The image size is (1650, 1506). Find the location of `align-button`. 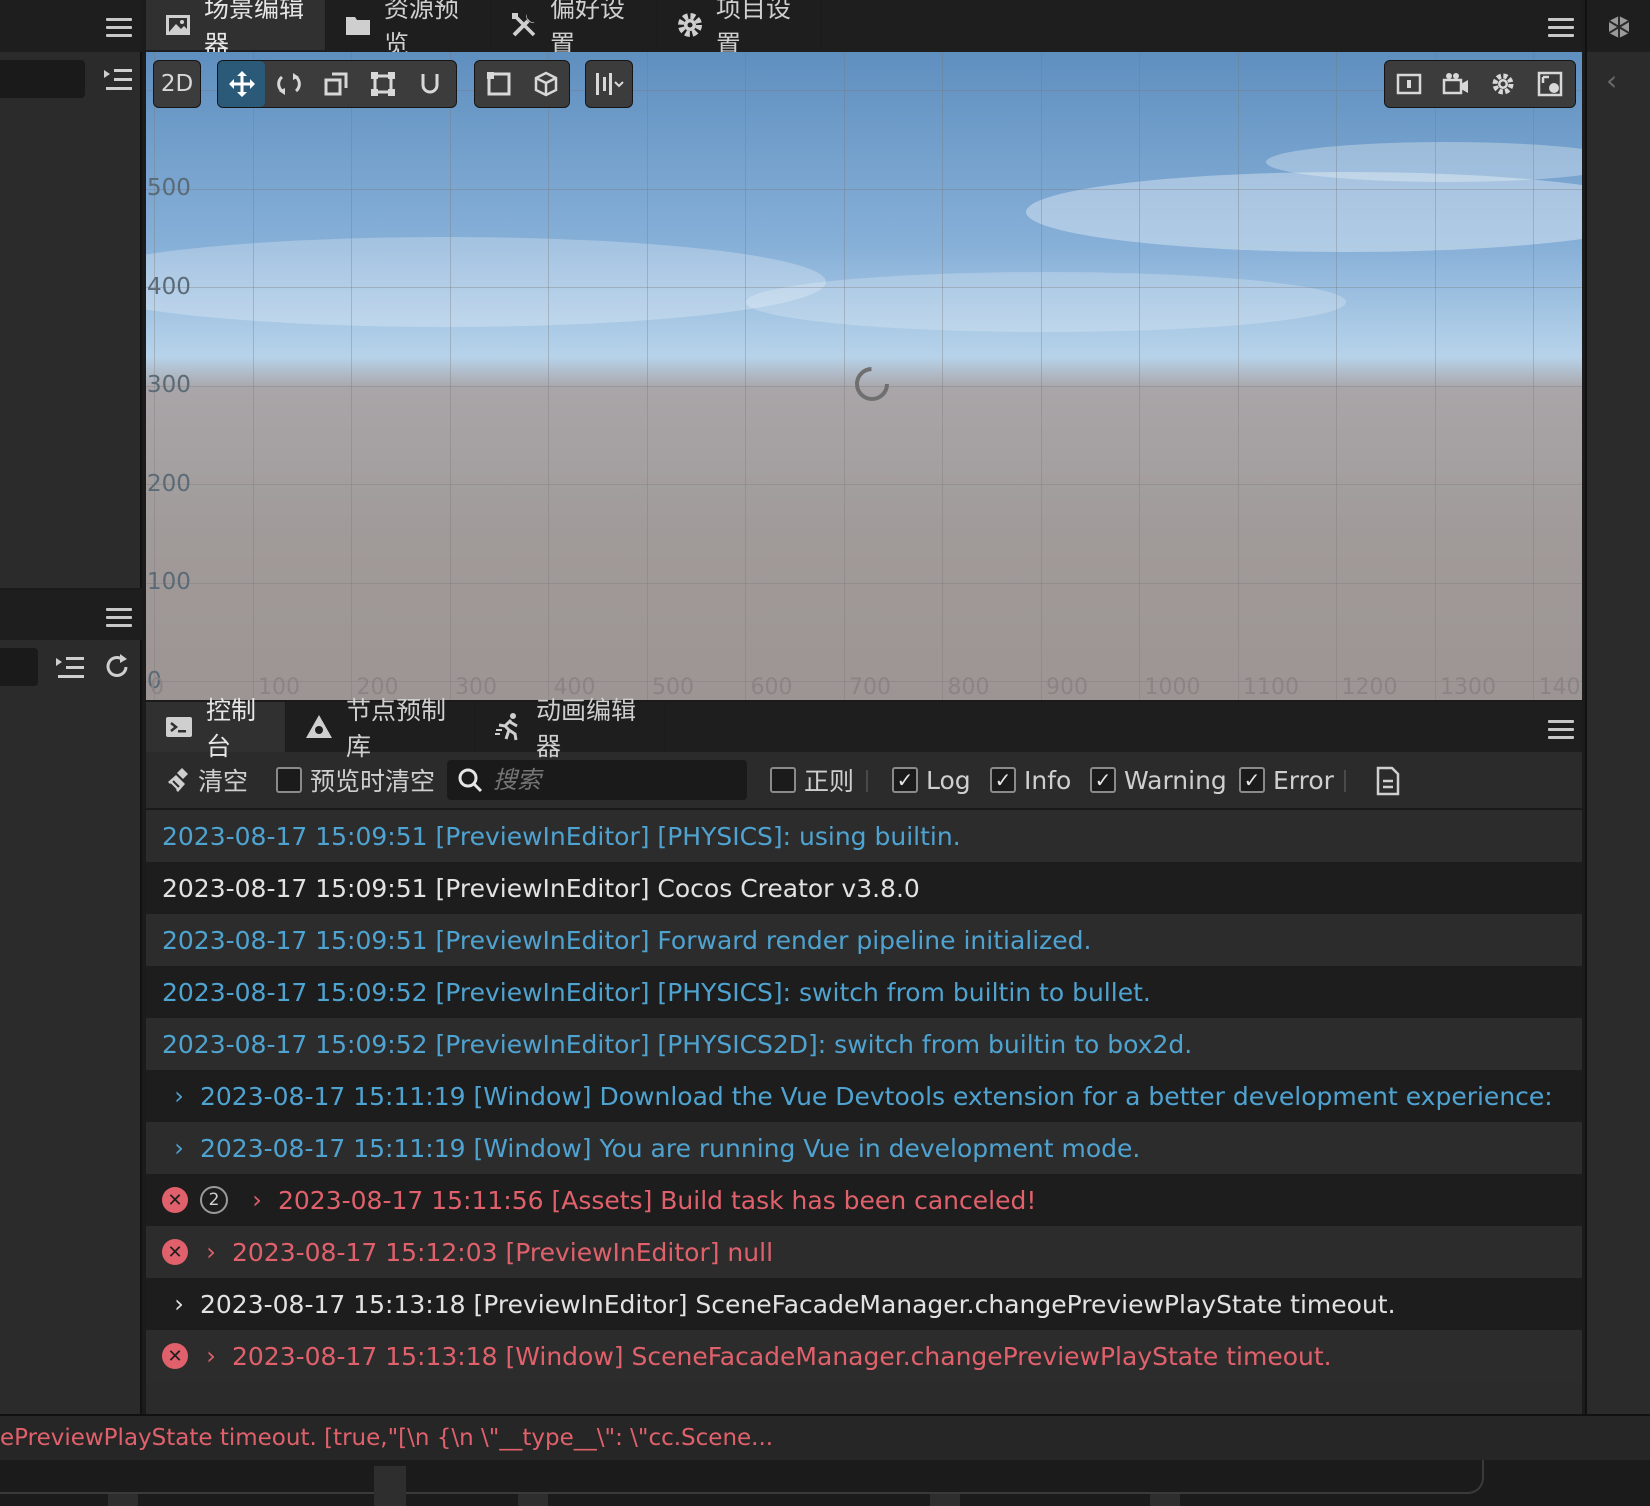

align-button is located at coordinates (609, 84).